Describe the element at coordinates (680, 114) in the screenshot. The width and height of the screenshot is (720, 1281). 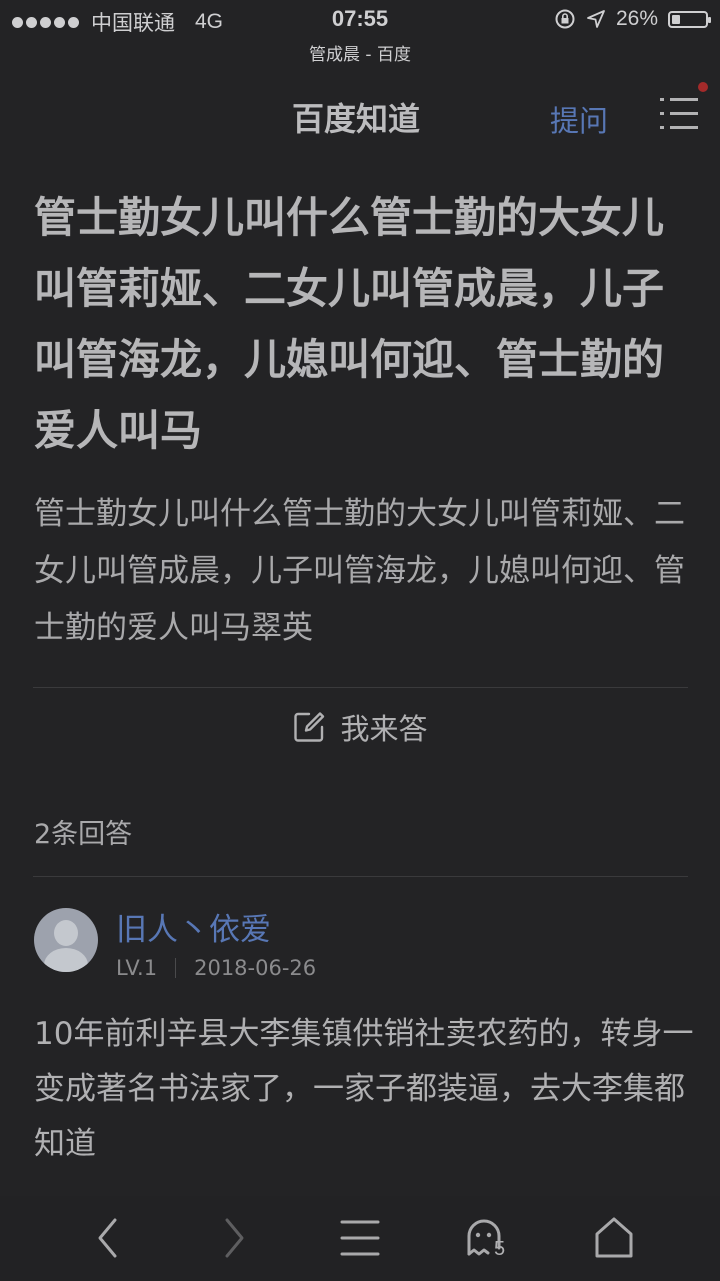
I see `menu-icon` at that location.